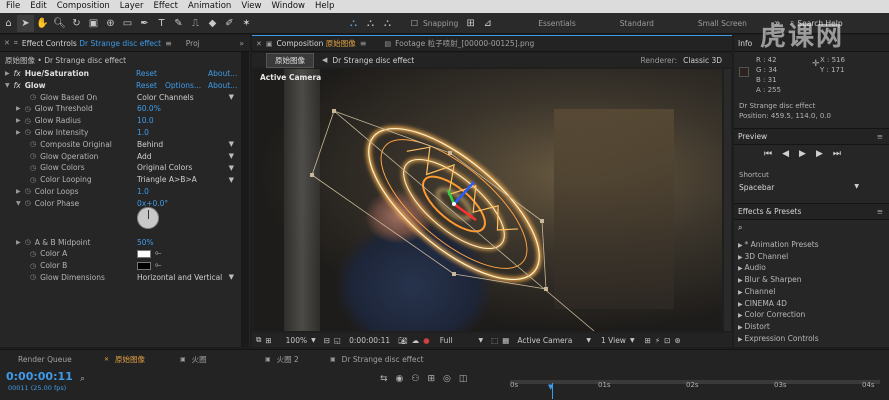 This screenshot has height=400, width=889. What do you see at coordinates (120, 144) in the screenshot?
I see `prop-composite-original: ◷ Composite Original Behind ▼` at bounding box center [120, 144].